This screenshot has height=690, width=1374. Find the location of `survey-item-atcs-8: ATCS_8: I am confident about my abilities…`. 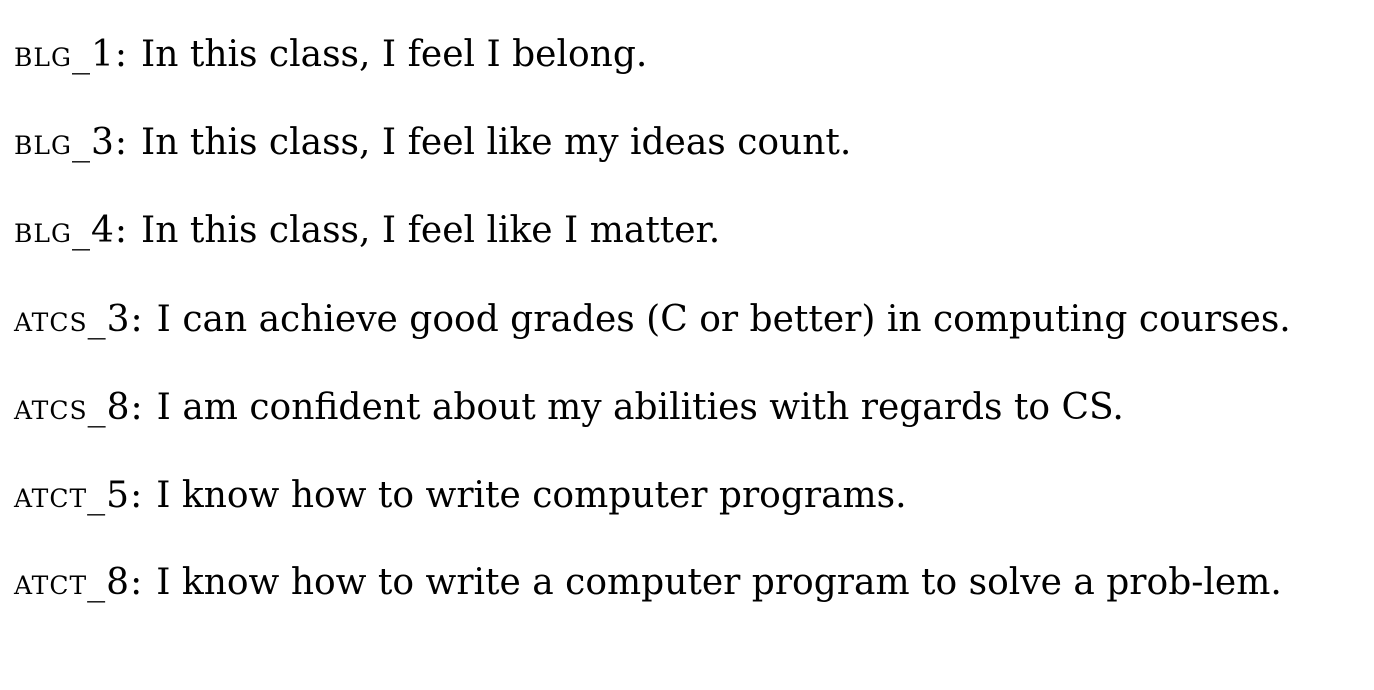

survey-item-atcs-8: ATCS_8: I am confident about my abilities… is located at coordinates (679, 408).